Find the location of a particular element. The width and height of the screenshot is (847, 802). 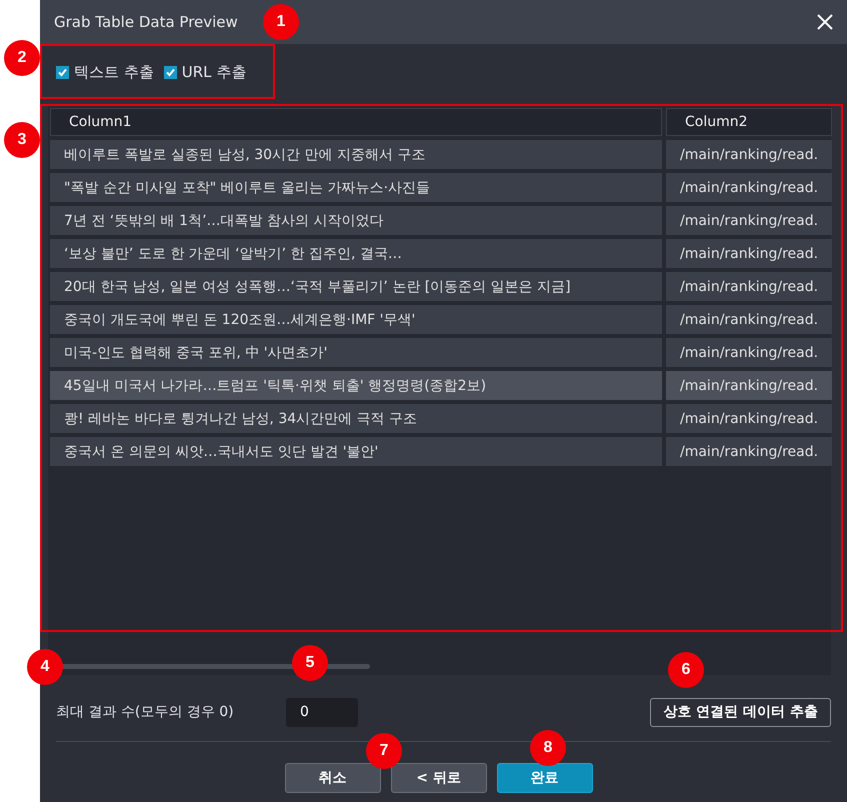

close-icon is located at coordinates (825, 22).